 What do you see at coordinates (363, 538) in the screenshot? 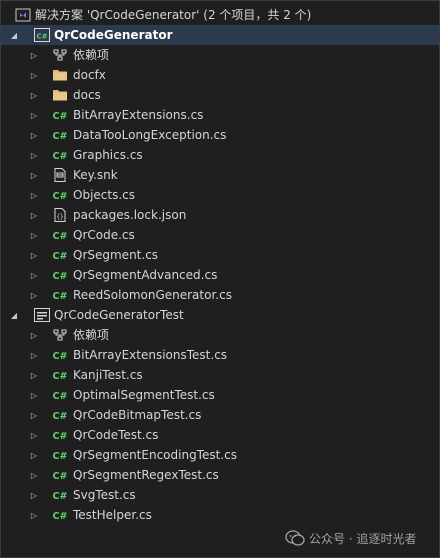
I see `watermark-text: 公众号 · 追逐时光者` at bounding box center [363, 538].